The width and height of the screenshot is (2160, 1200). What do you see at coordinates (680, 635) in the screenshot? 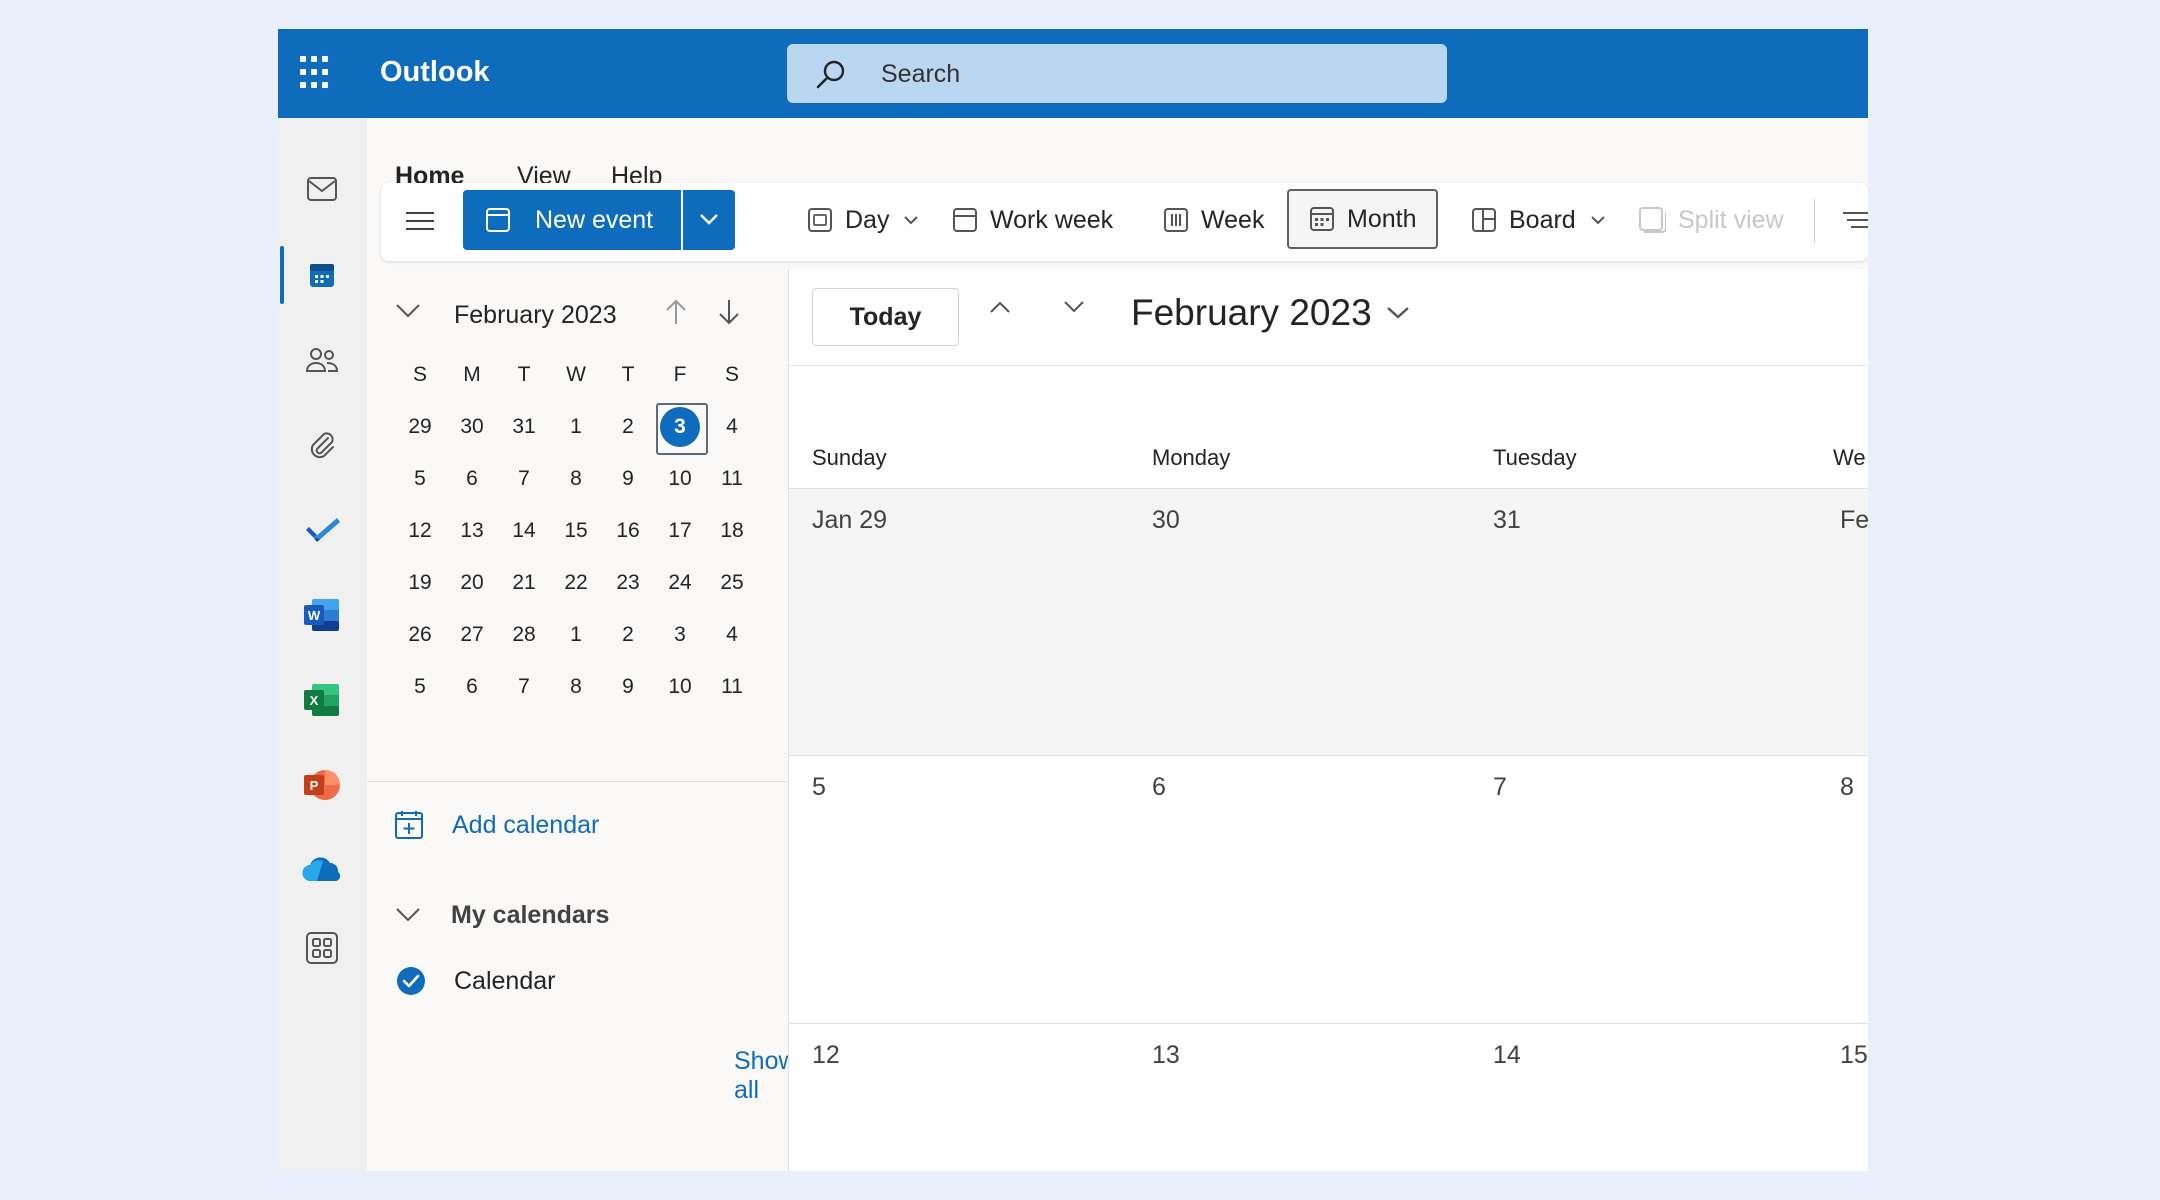
I see `mini-calendar-day: 3` at bounding box center [680, 635].